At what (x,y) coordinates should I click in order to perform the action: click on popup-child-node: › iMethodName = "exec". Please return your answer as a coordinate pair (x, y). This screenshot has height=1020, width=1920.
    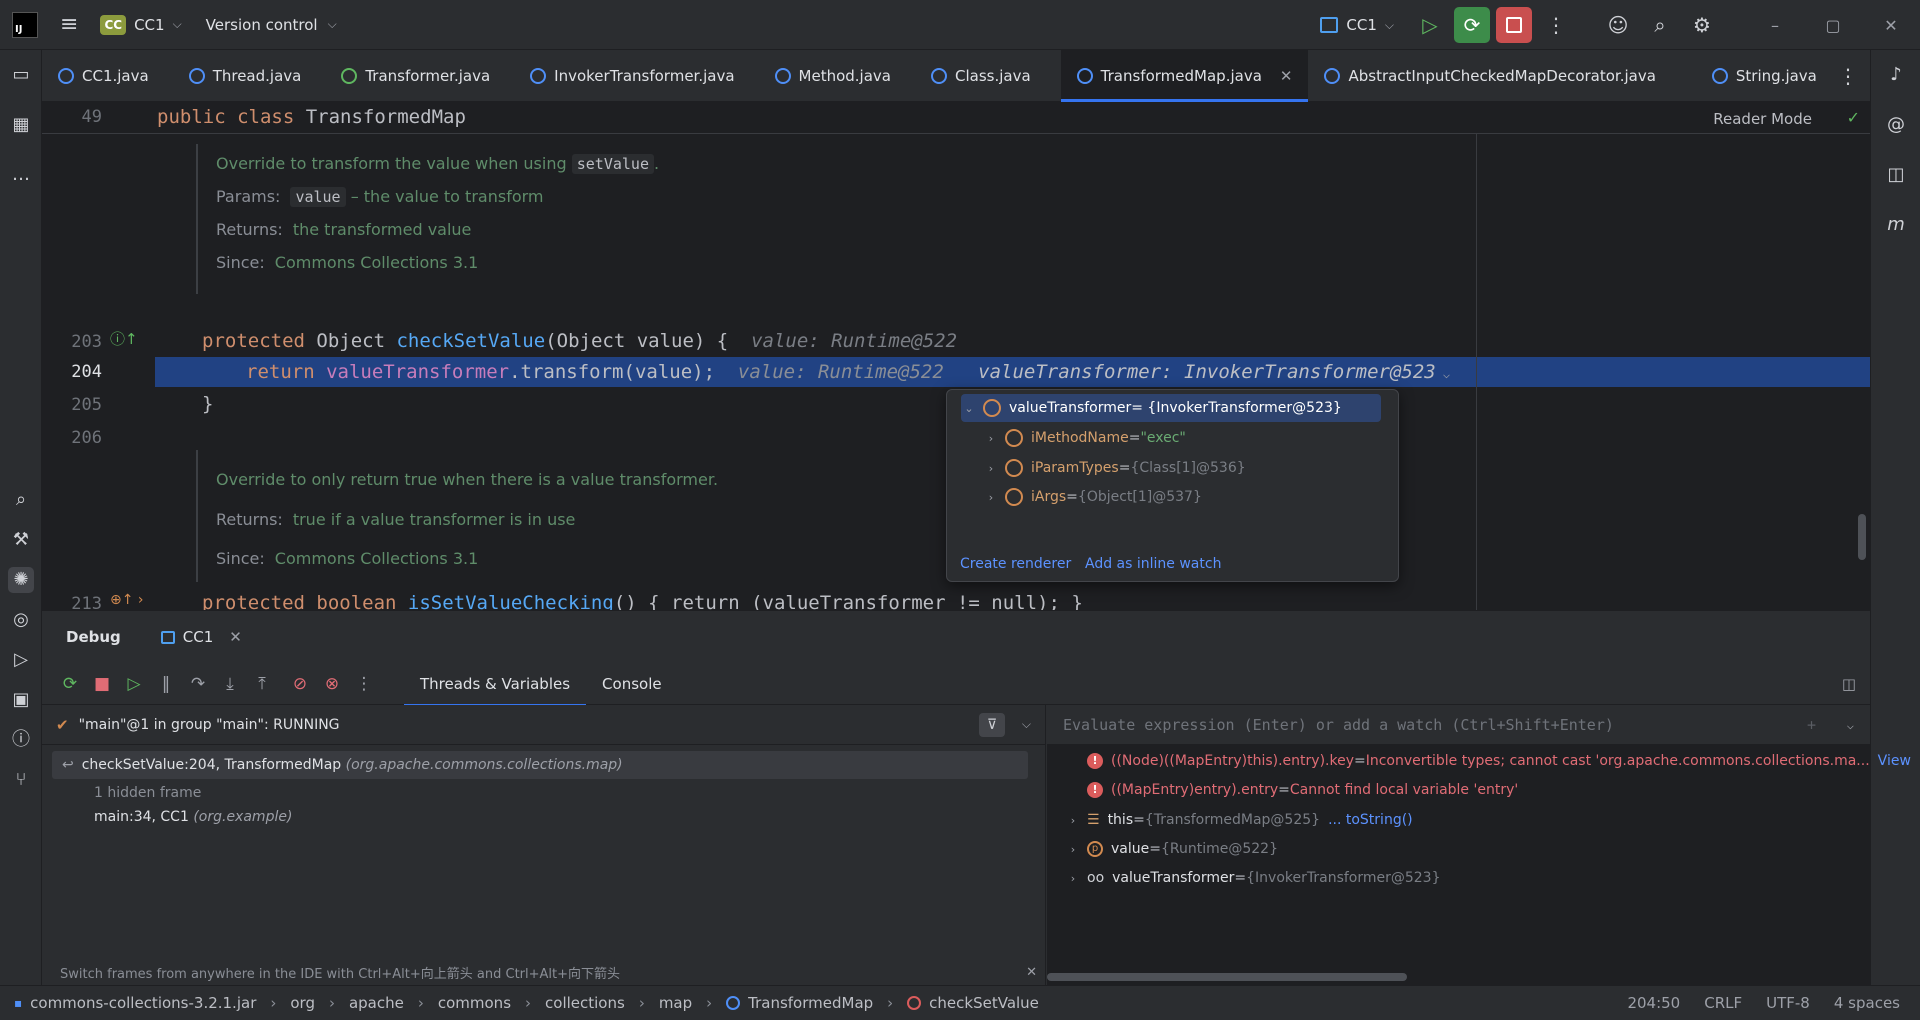
    Looking at the image, I should click on (1085, 438).